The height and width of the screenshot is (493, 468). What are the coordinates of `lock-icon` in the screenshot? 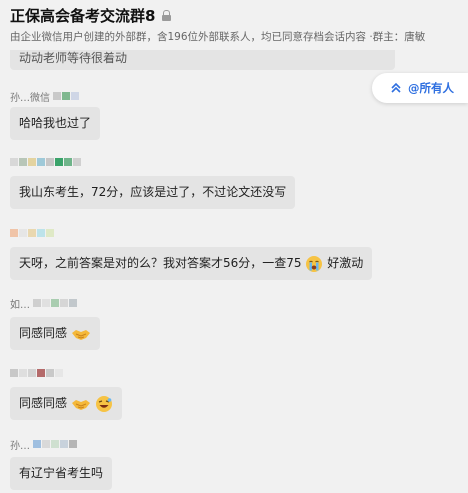 It's located at (167, 15).